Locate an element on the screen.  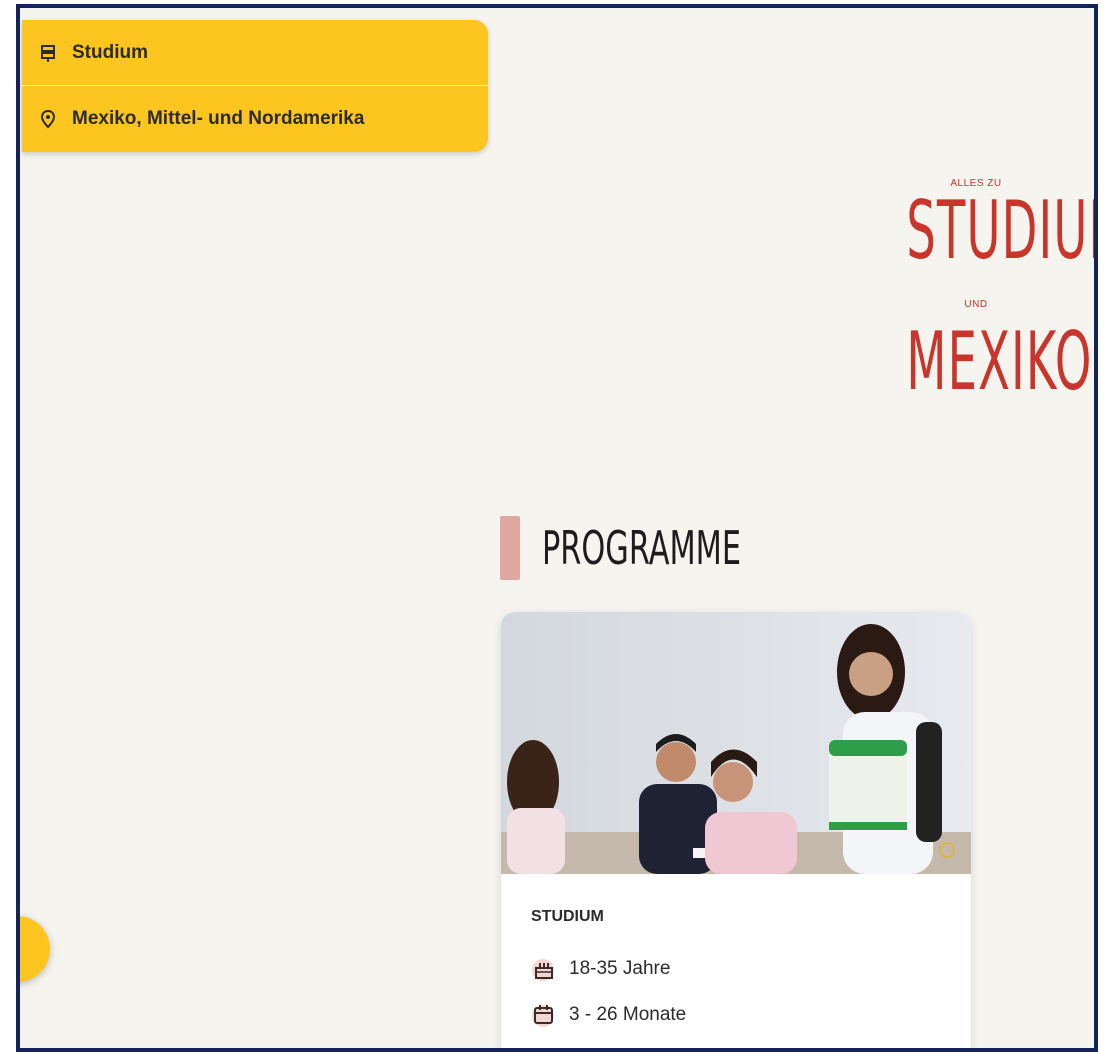
age-range-row: 18-35 Jahre is located at coordinates (736, 969).